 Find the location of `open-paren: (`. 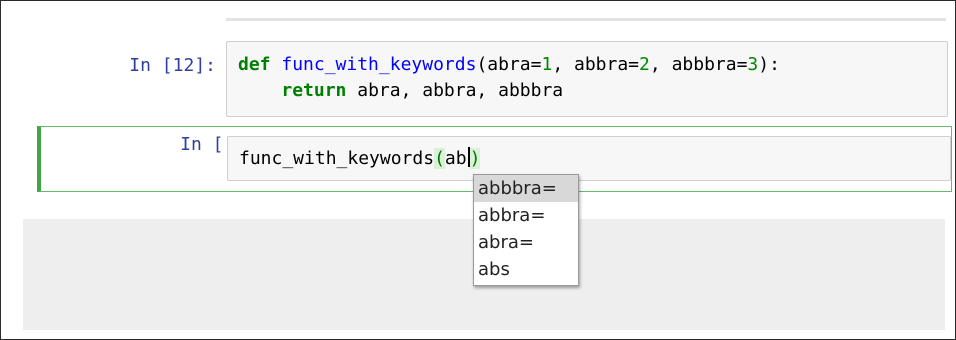

open-paren: ( is located at coordinates (482, 64).